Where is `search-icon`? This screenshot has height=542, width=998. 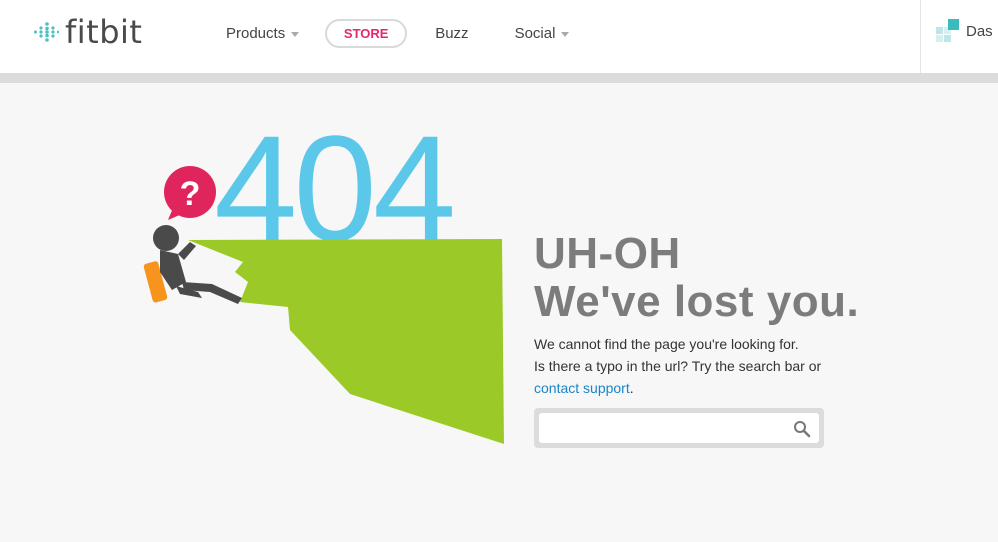 search-icon is located at coordinates (802, 429).